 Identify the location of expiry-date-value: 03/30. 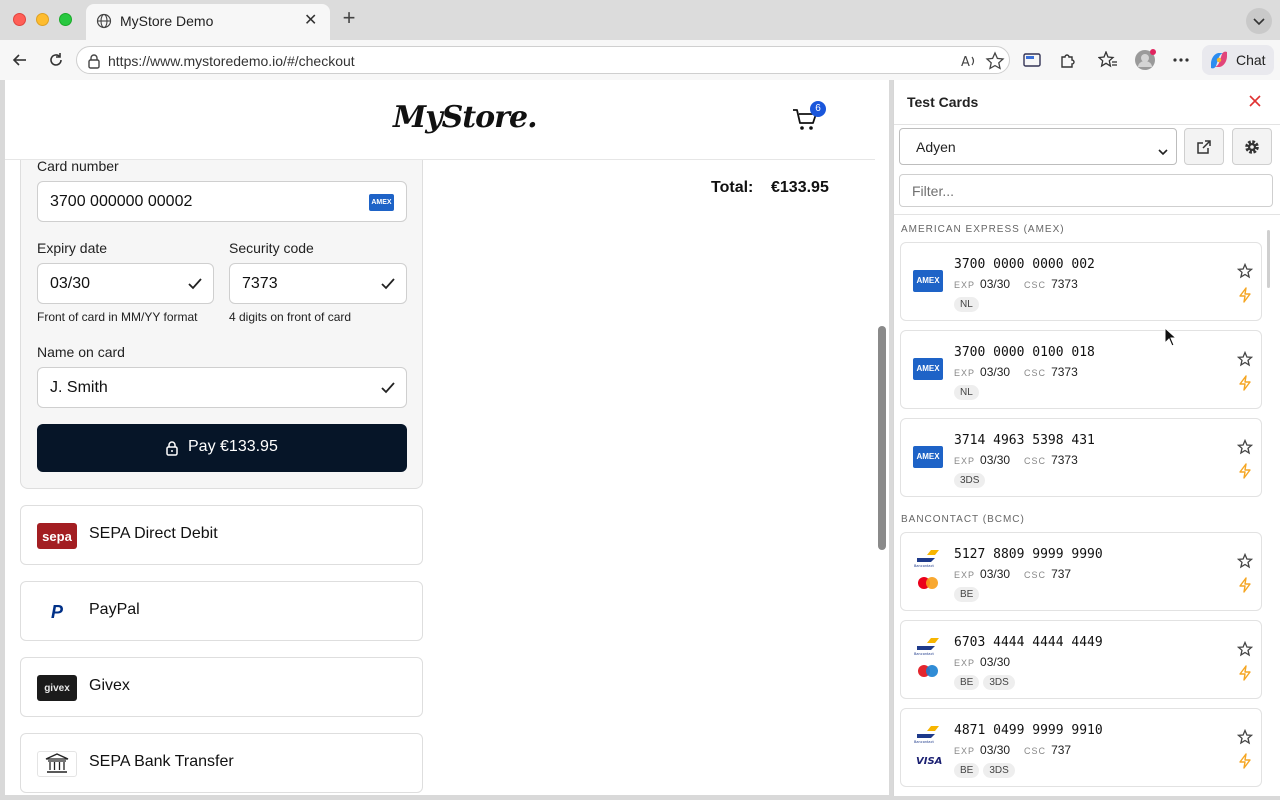
(70, 283).